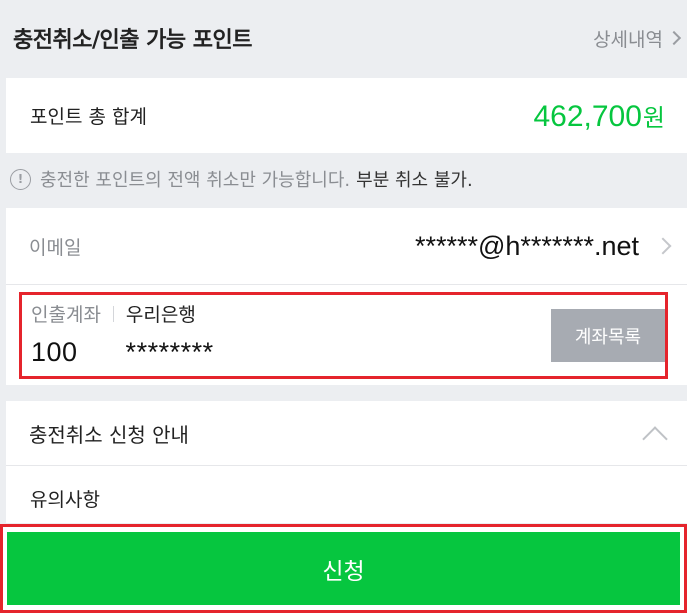 The image size is (687, 613). What do you see at coordinates (65, 500) in the screenshot?
I see `caution-heading: 유의사항` at bounding box center [65, 500].